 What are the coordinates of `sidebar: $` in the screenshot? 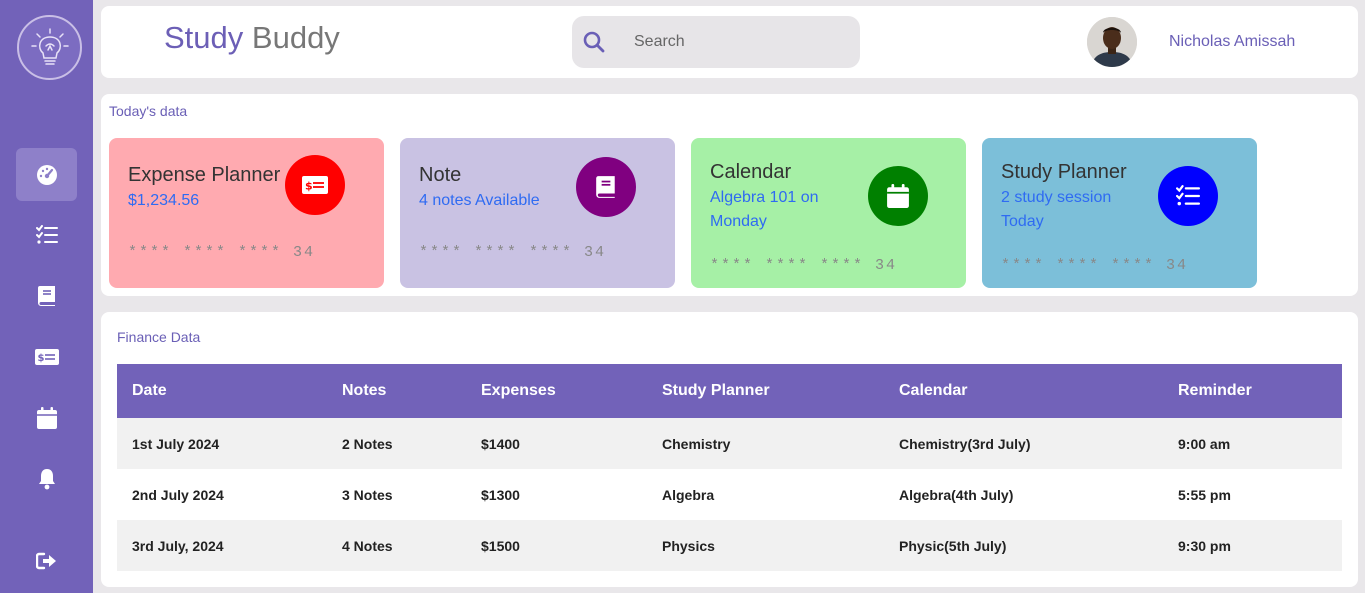 It's located at (46, 296).